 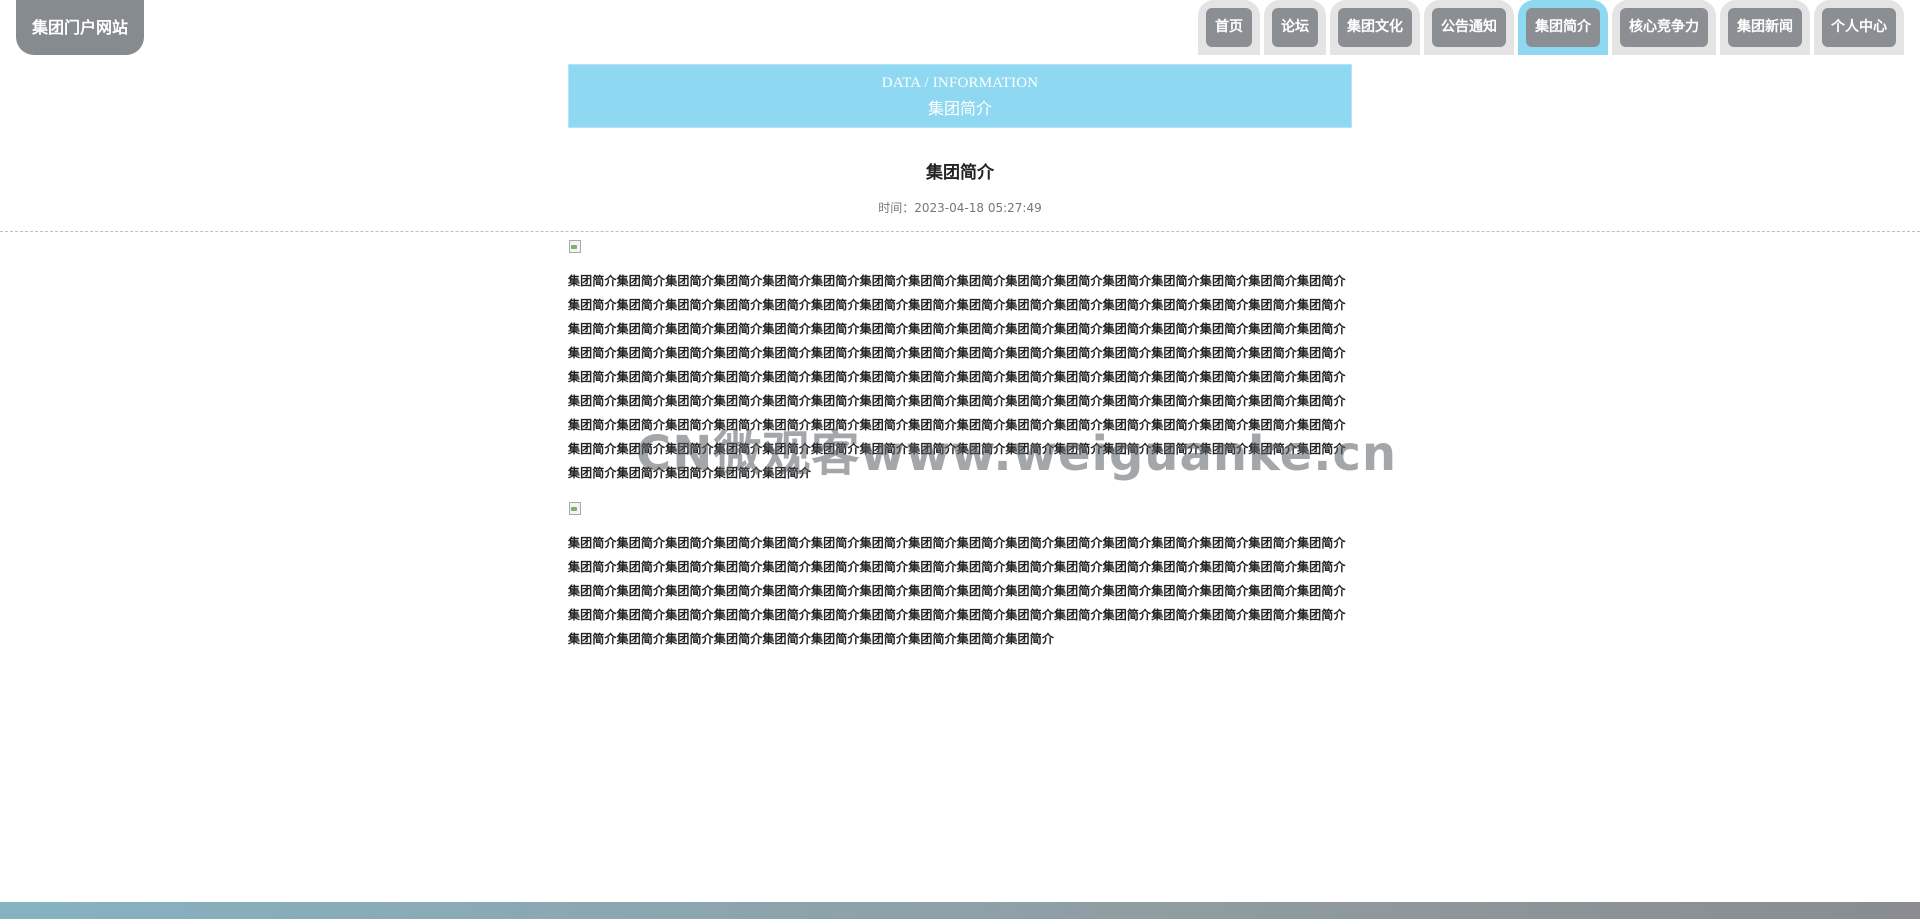 I want to click on nav-item-label: 首页, so click(x=1229, y=27).